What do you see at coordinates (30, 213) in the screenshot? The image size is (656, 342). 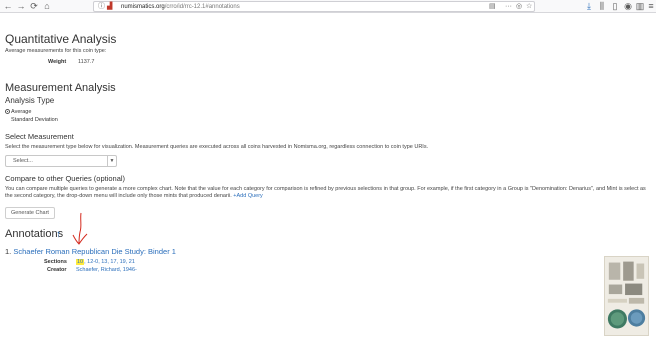 I see `generate-chart-button: Generate Chart` at bounding box center [30, 213].